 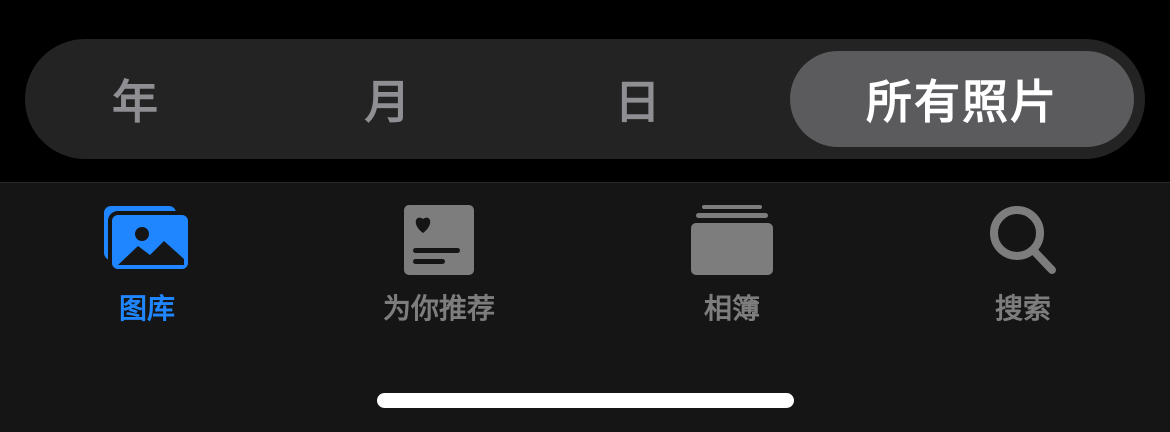 I want to click on tab-search-label: 搜索, so click(x=1022, y=308).